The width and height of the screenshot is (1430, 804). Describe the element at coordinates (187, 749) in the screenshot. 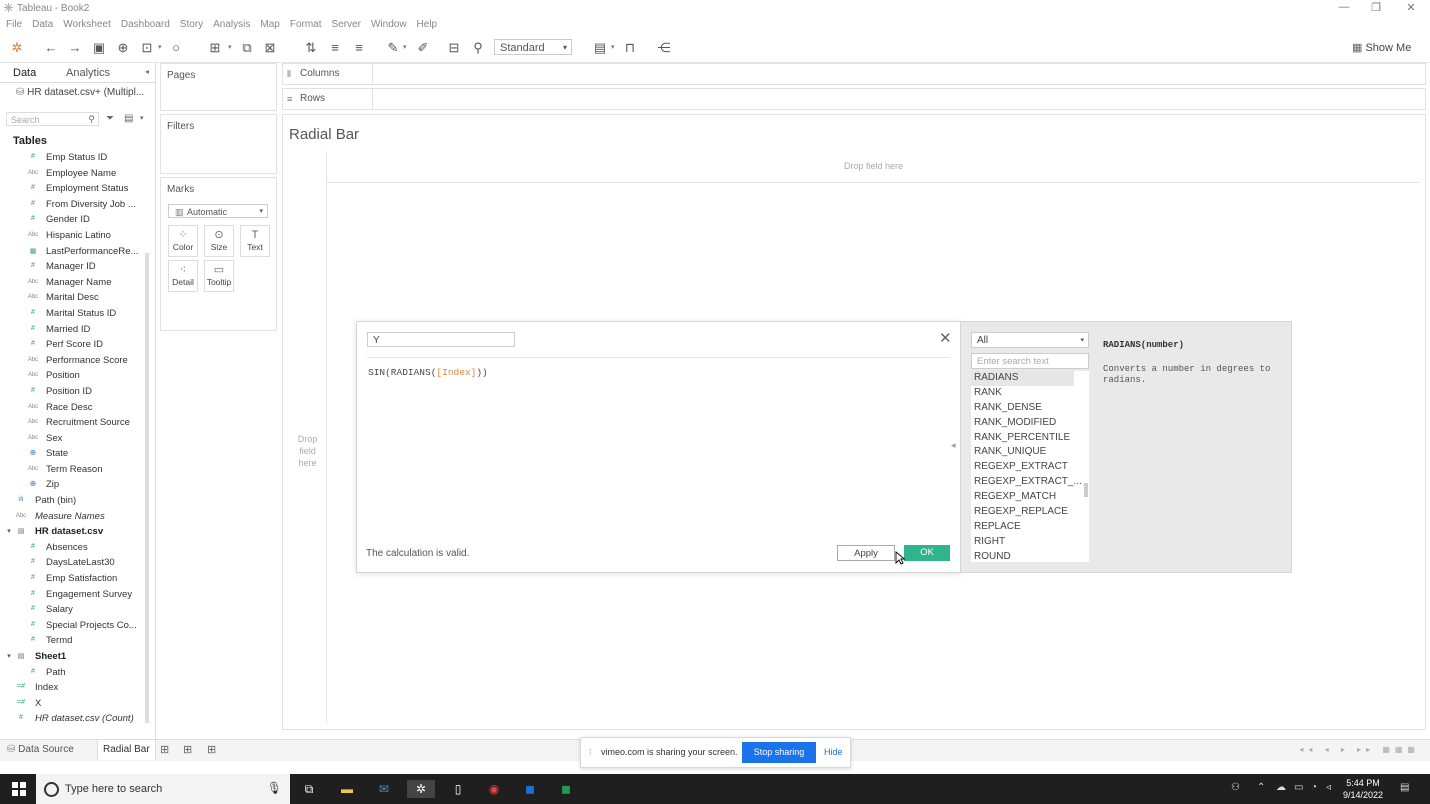

I see `new-dashboard-icon: ⊞` at that location.